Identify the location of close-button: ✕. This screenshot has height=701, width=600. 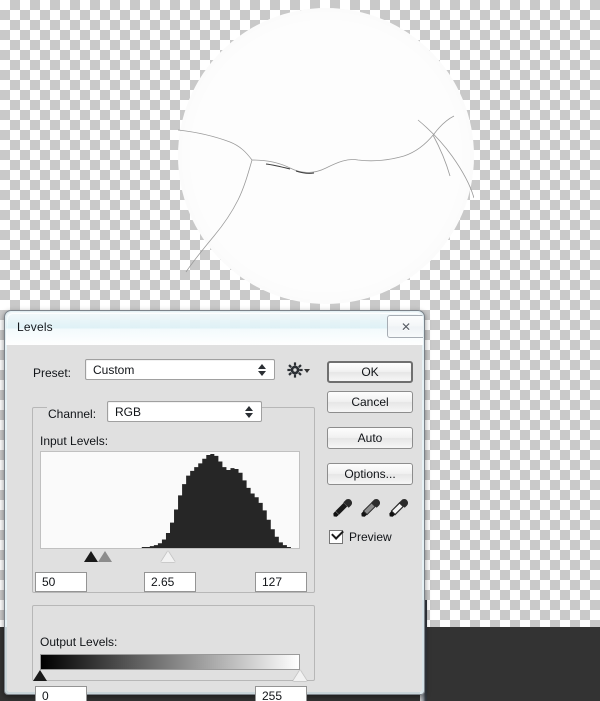
(405, 326).